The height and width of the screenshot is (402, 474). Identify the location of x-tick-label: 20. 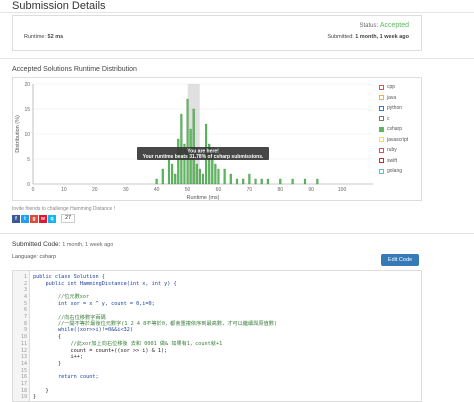
(95, 190).